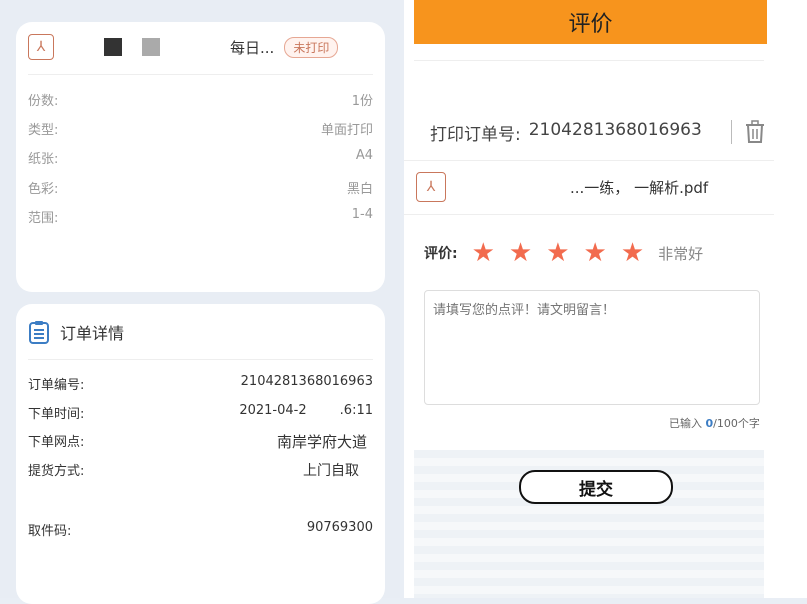 This screenshot has width=807, height=604. Describe the element at coordinates (200, 412) in the screenshot. I see `row-order-time: 下单时间: 2021-04-2 .6:11` at that location.